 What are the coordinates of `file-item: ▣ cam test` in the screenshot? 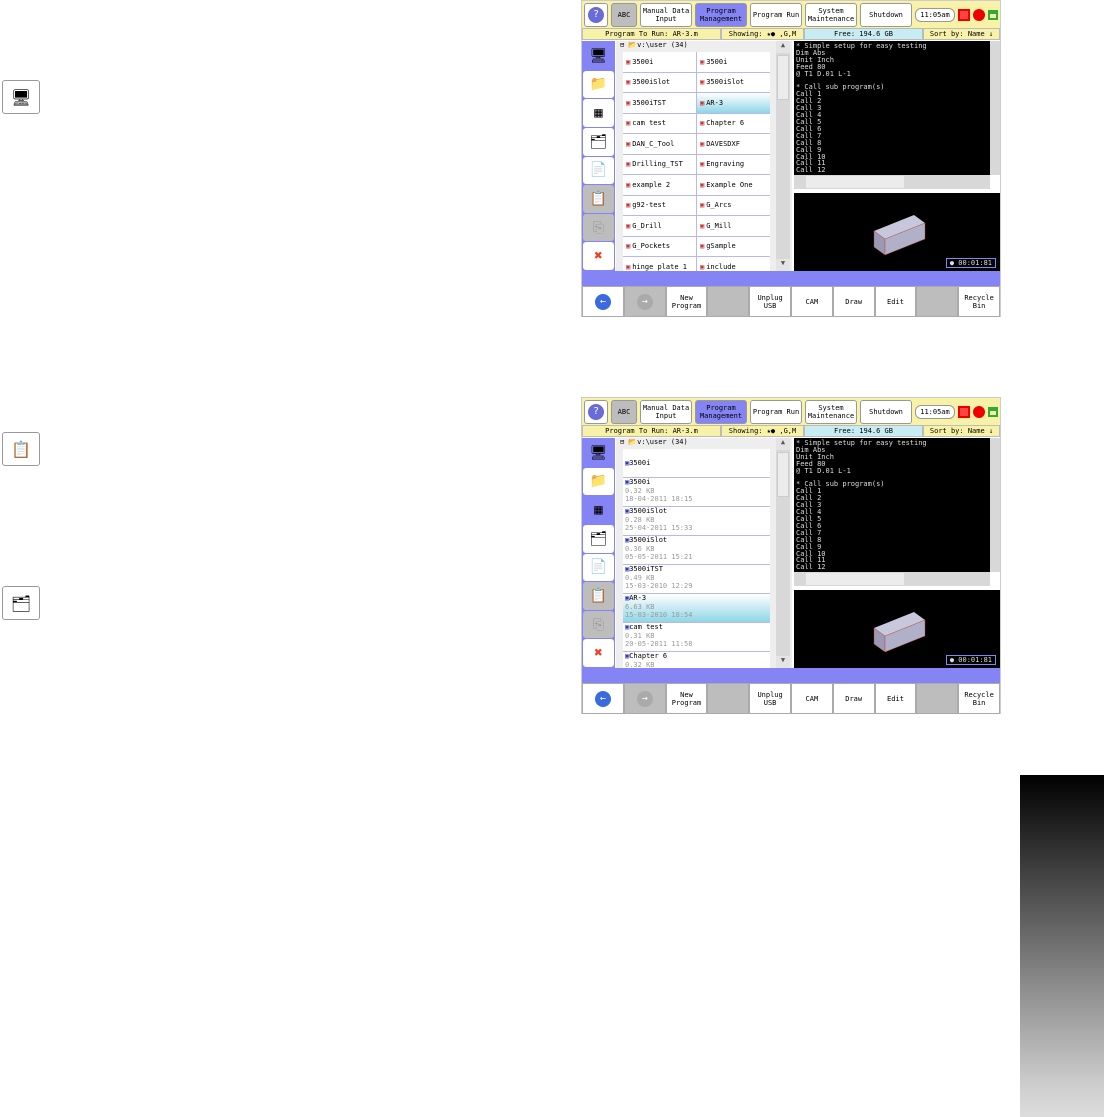 It's located at (659, 123).